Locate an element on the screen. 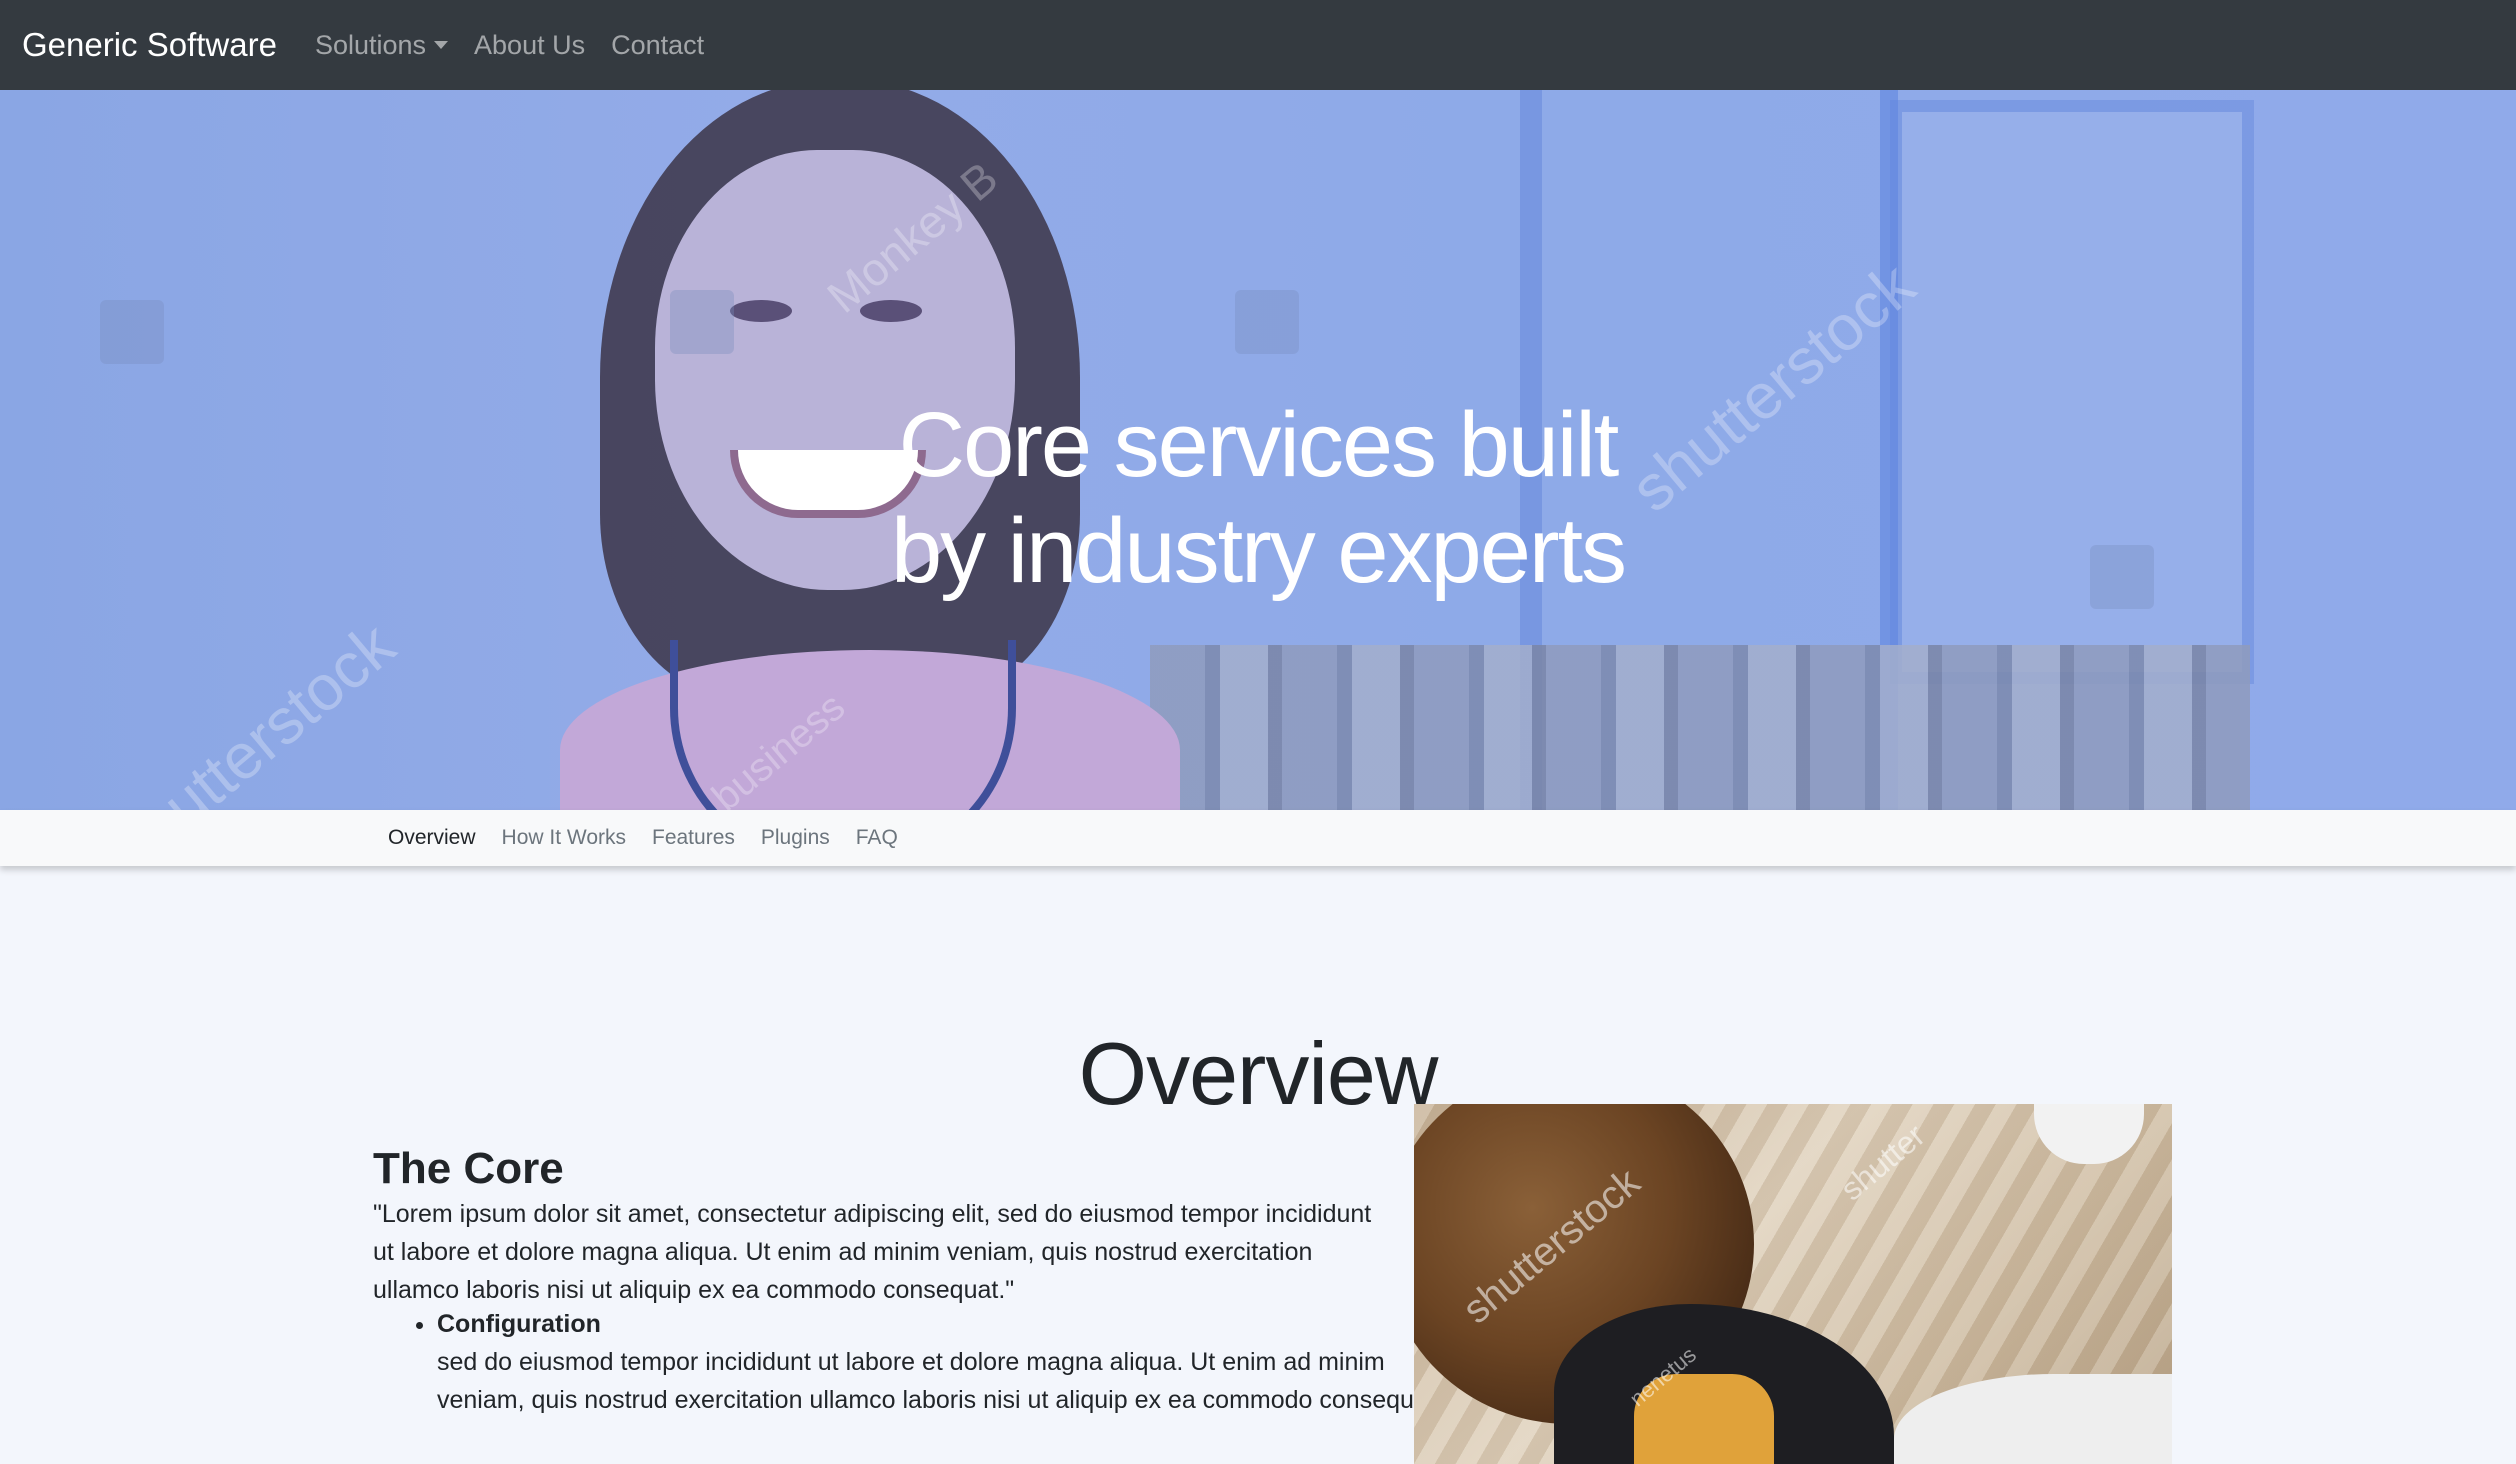  hero-title-line: by industry experts is located at coordinates (1258, 550).